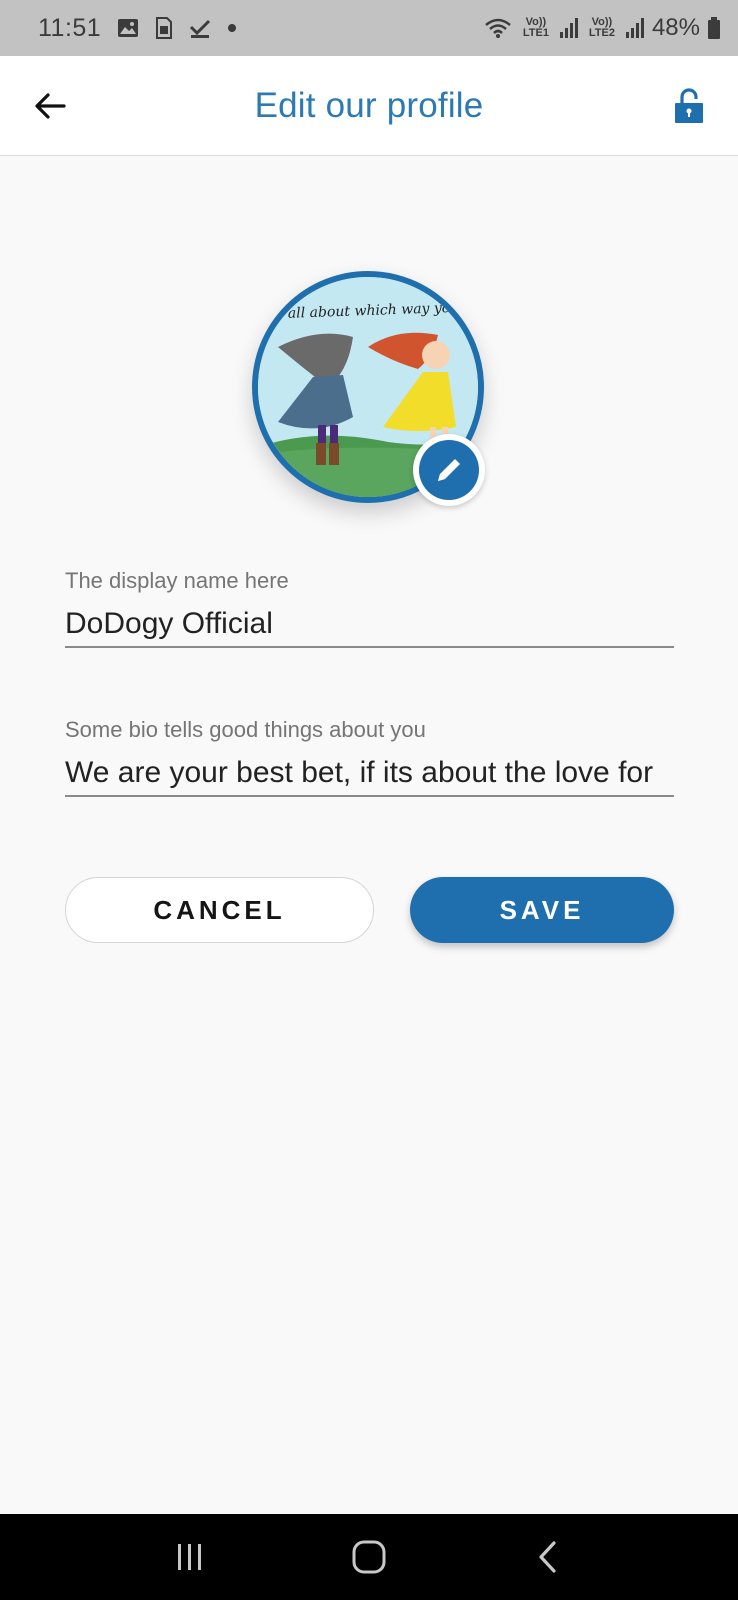  I want to click on bio-field: Some bio tells good things about you, so click(369, 757).